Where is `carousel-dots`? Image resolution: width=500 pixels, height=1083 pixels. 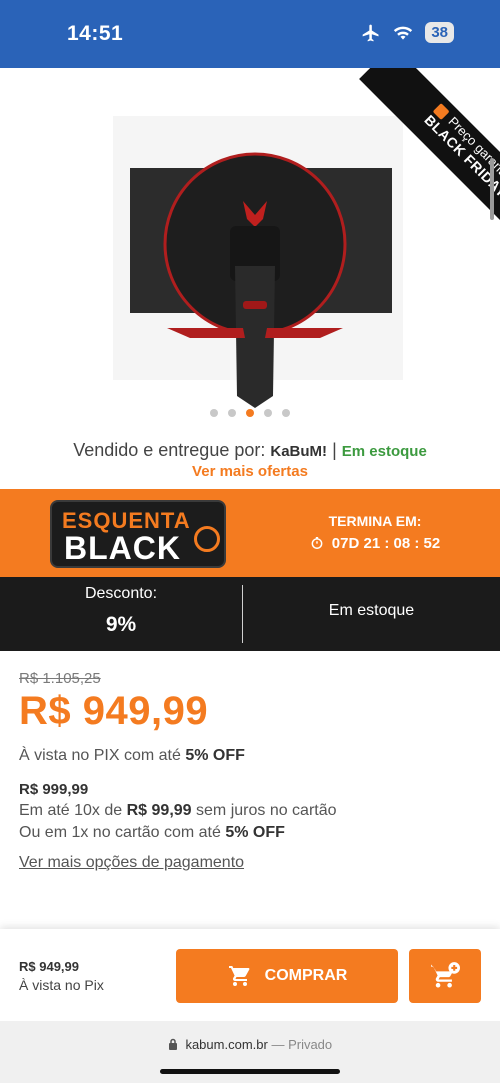
carousel-dots is located at coordinates (250, 413).